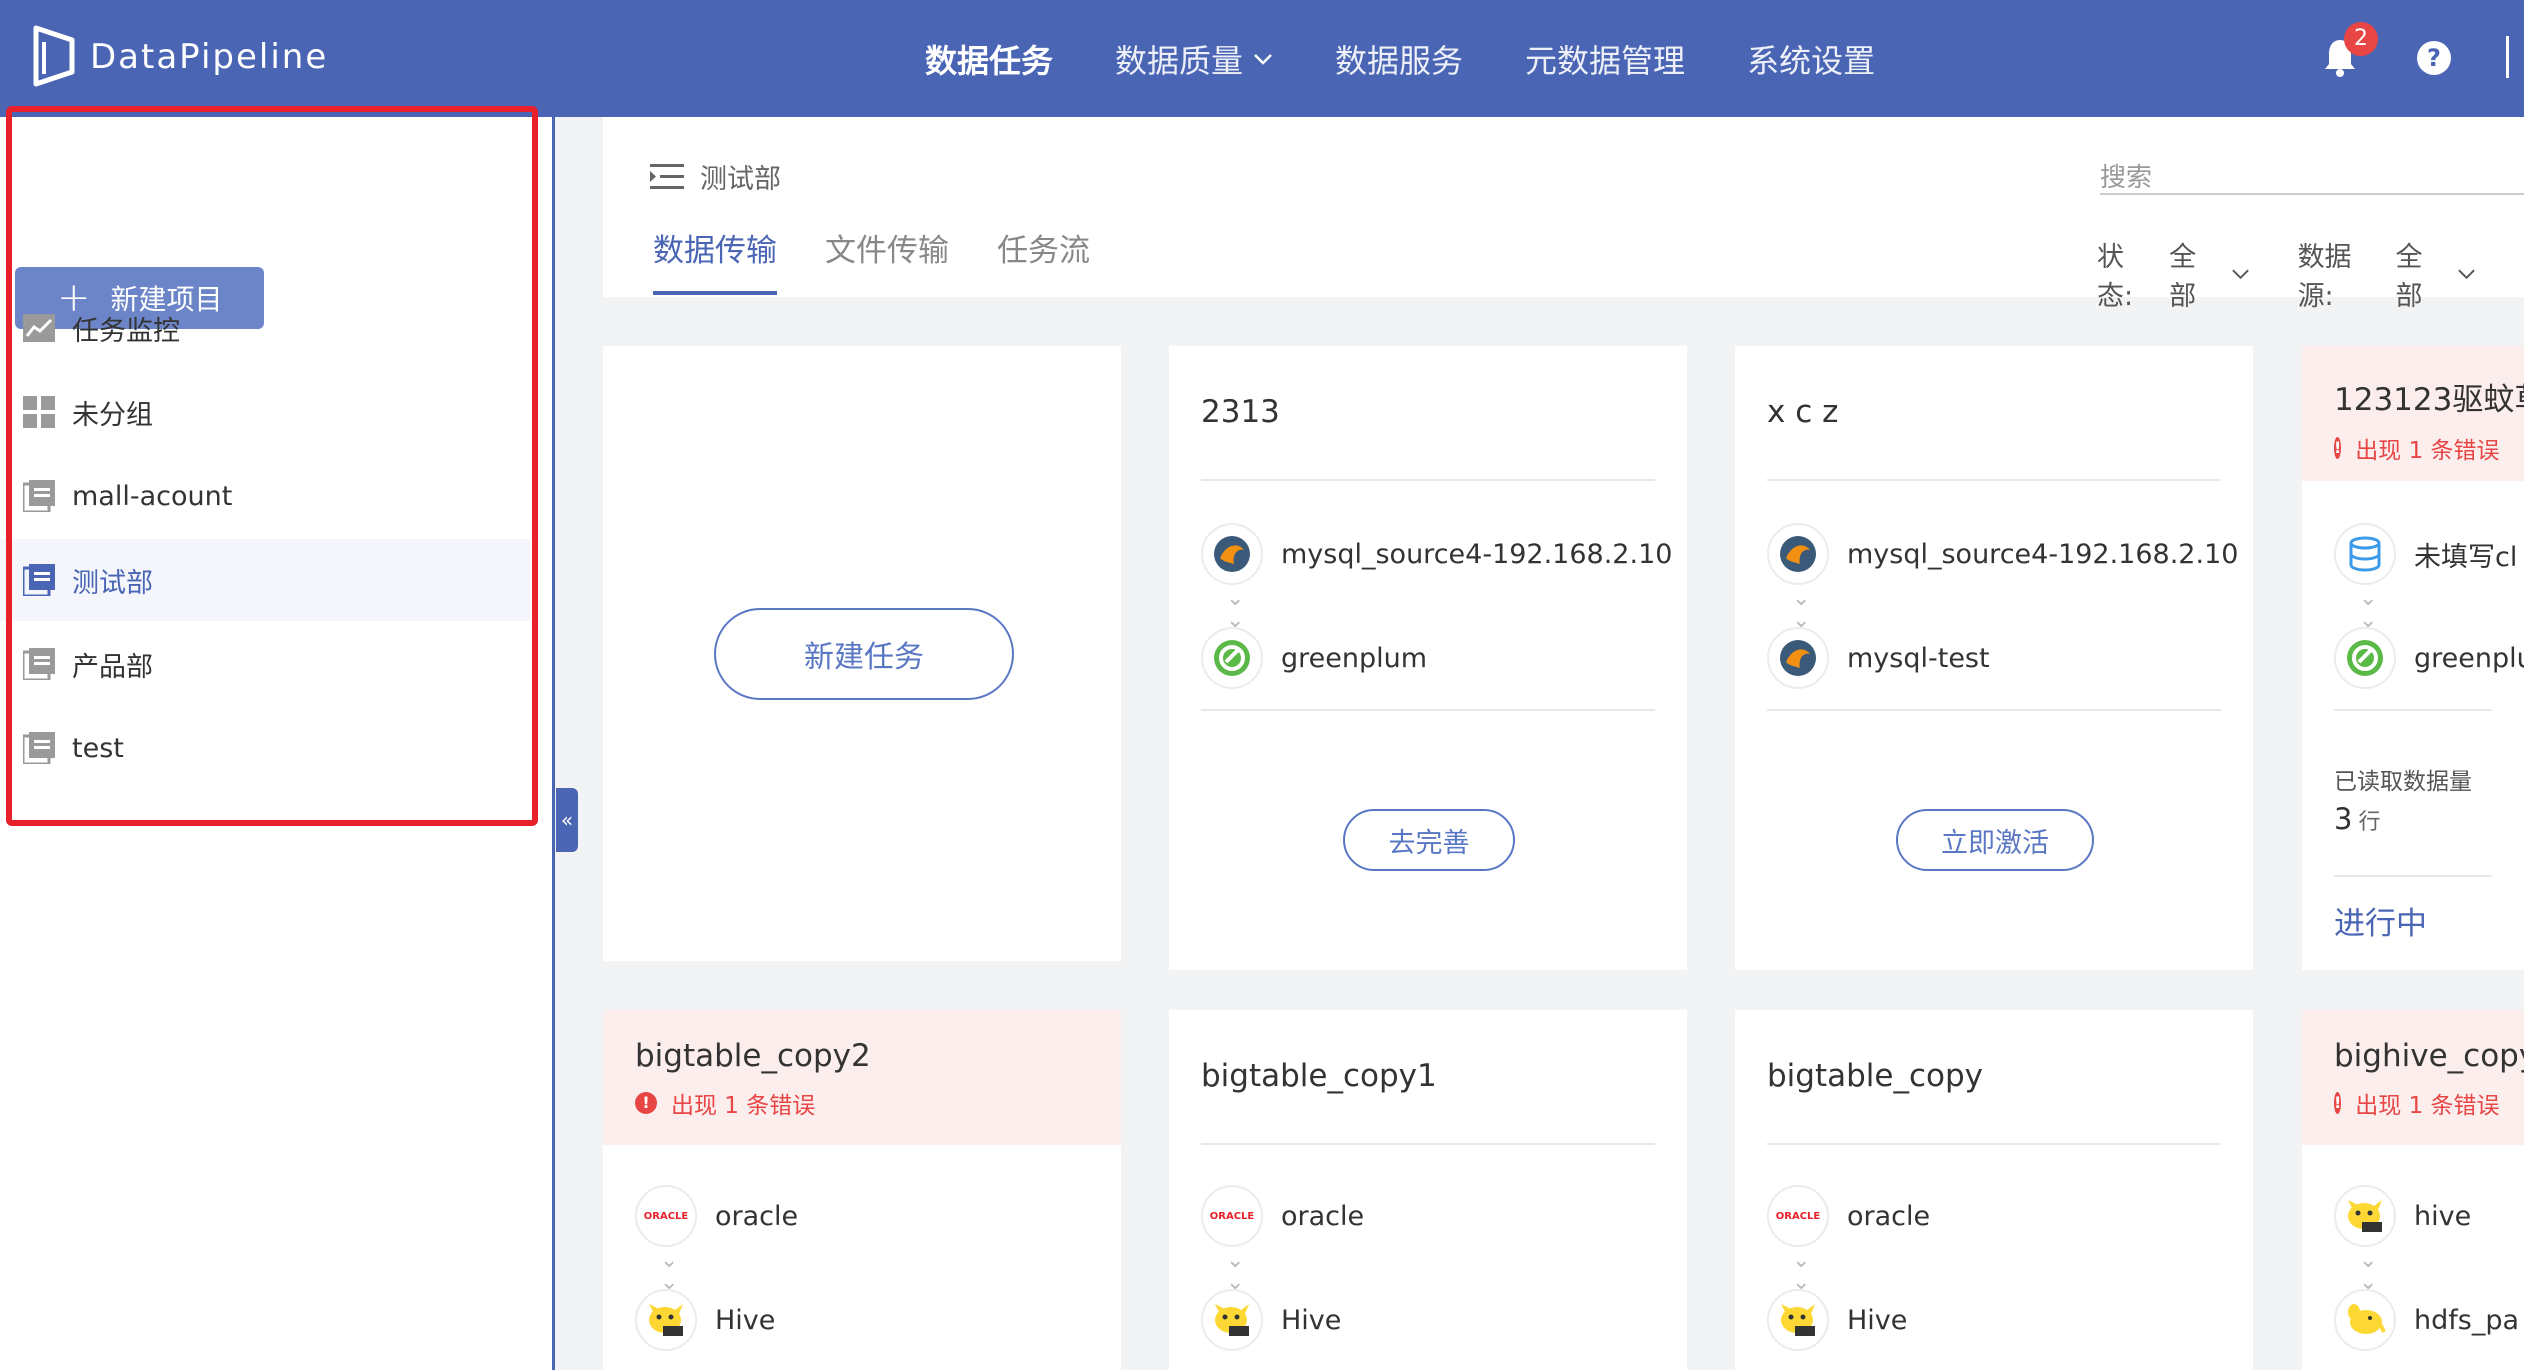  What do you see at coordinates (2429, 658) in the screenshot?
I see `target-datasource: greenplu` at bounding box center [2429, 658].